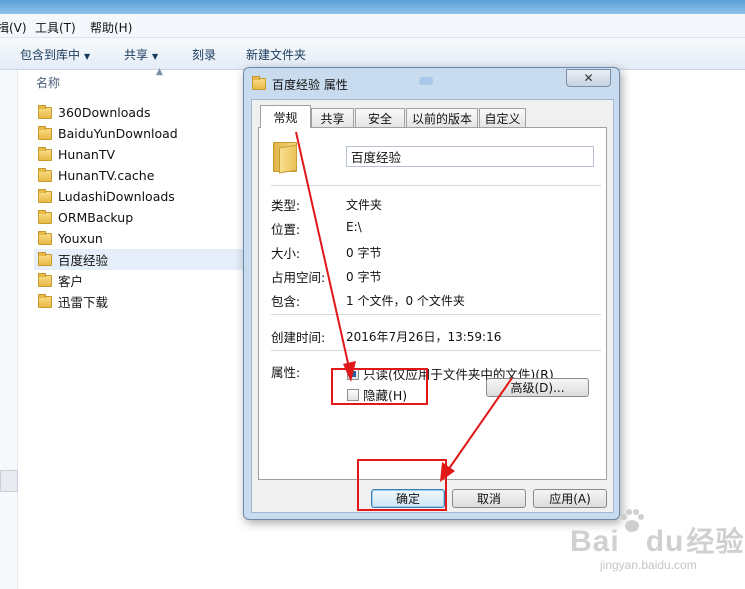 This screenshot has width=745, height=589. Describe the element at coordinates (55, 27) in the screenshot. I see `menu-tools: 工具(T)` at that location.